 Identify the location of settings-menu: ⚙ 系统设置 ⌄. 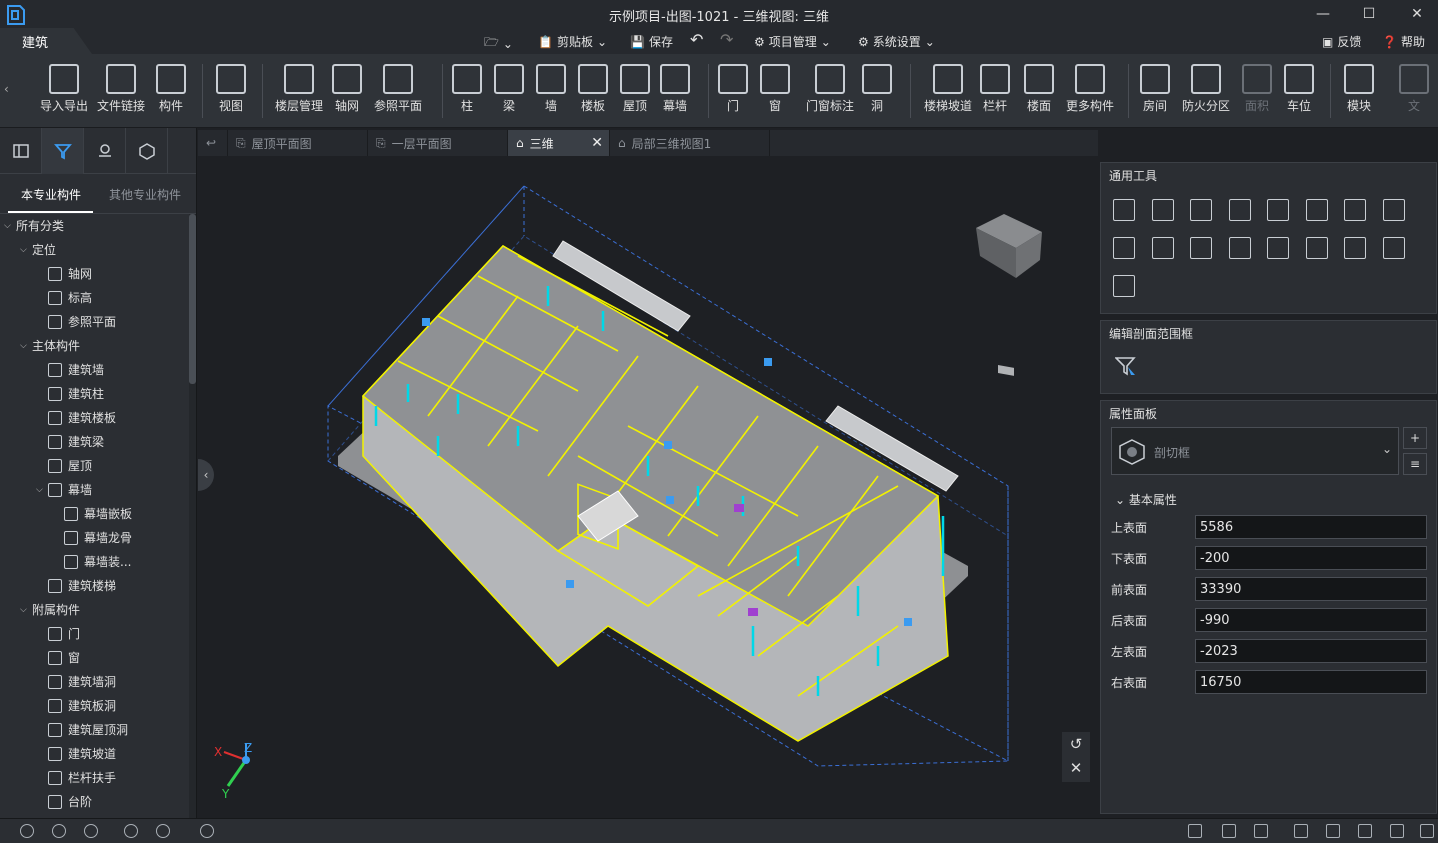
(896, 41).